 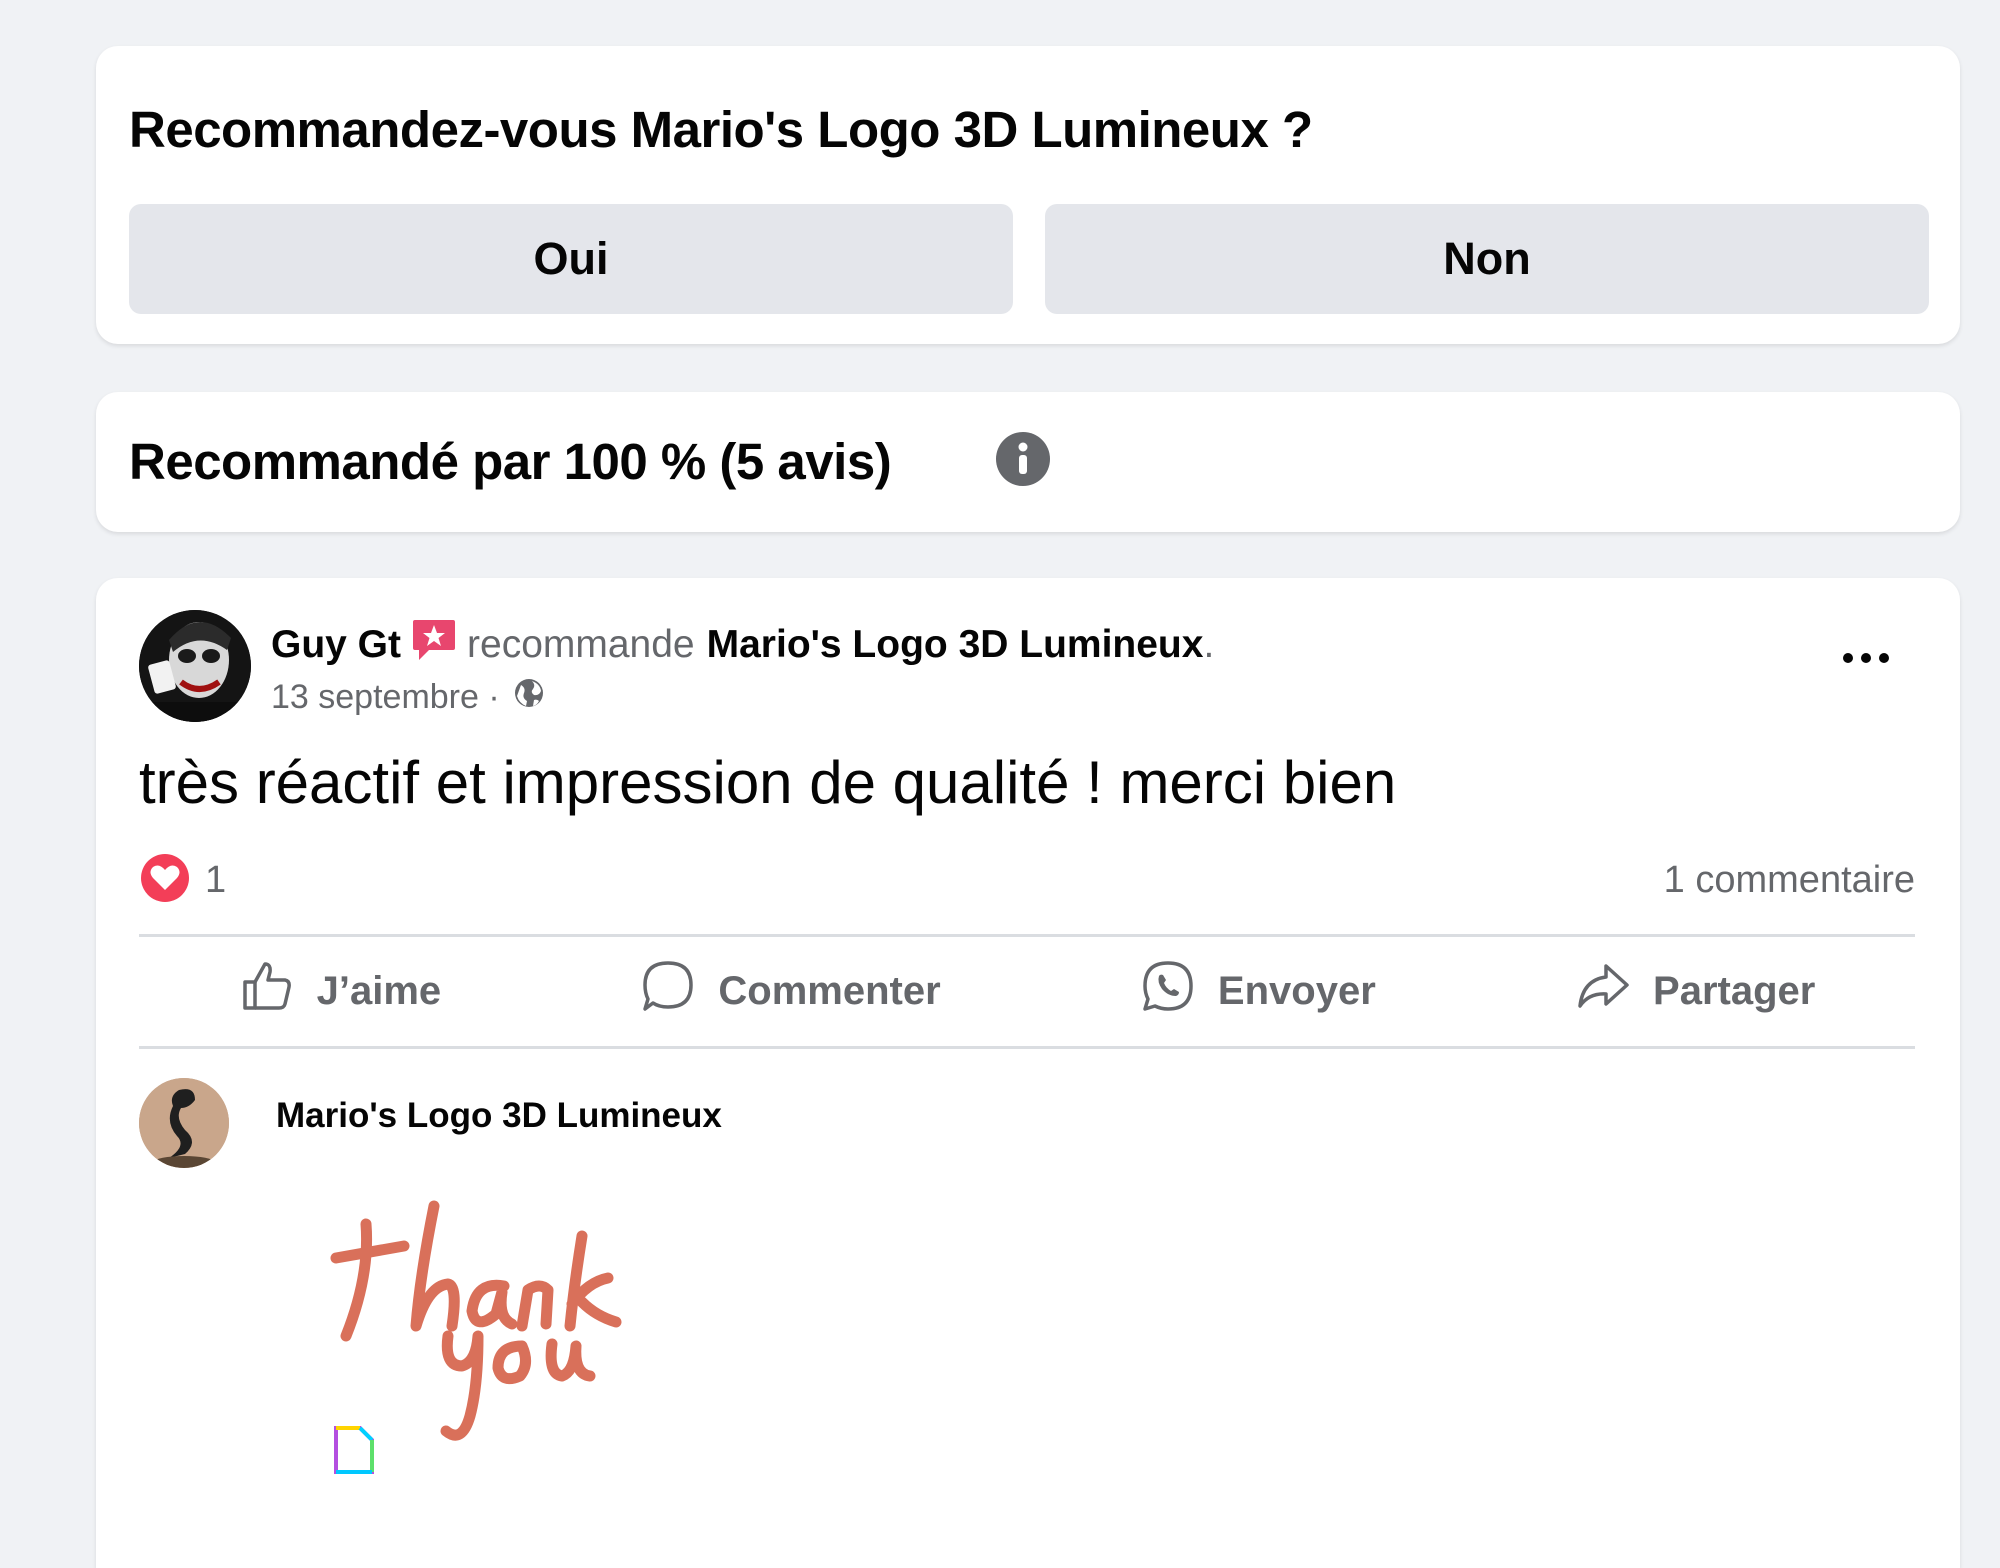 I want to click on share-button: Partager, so click(x=1695, y=991).